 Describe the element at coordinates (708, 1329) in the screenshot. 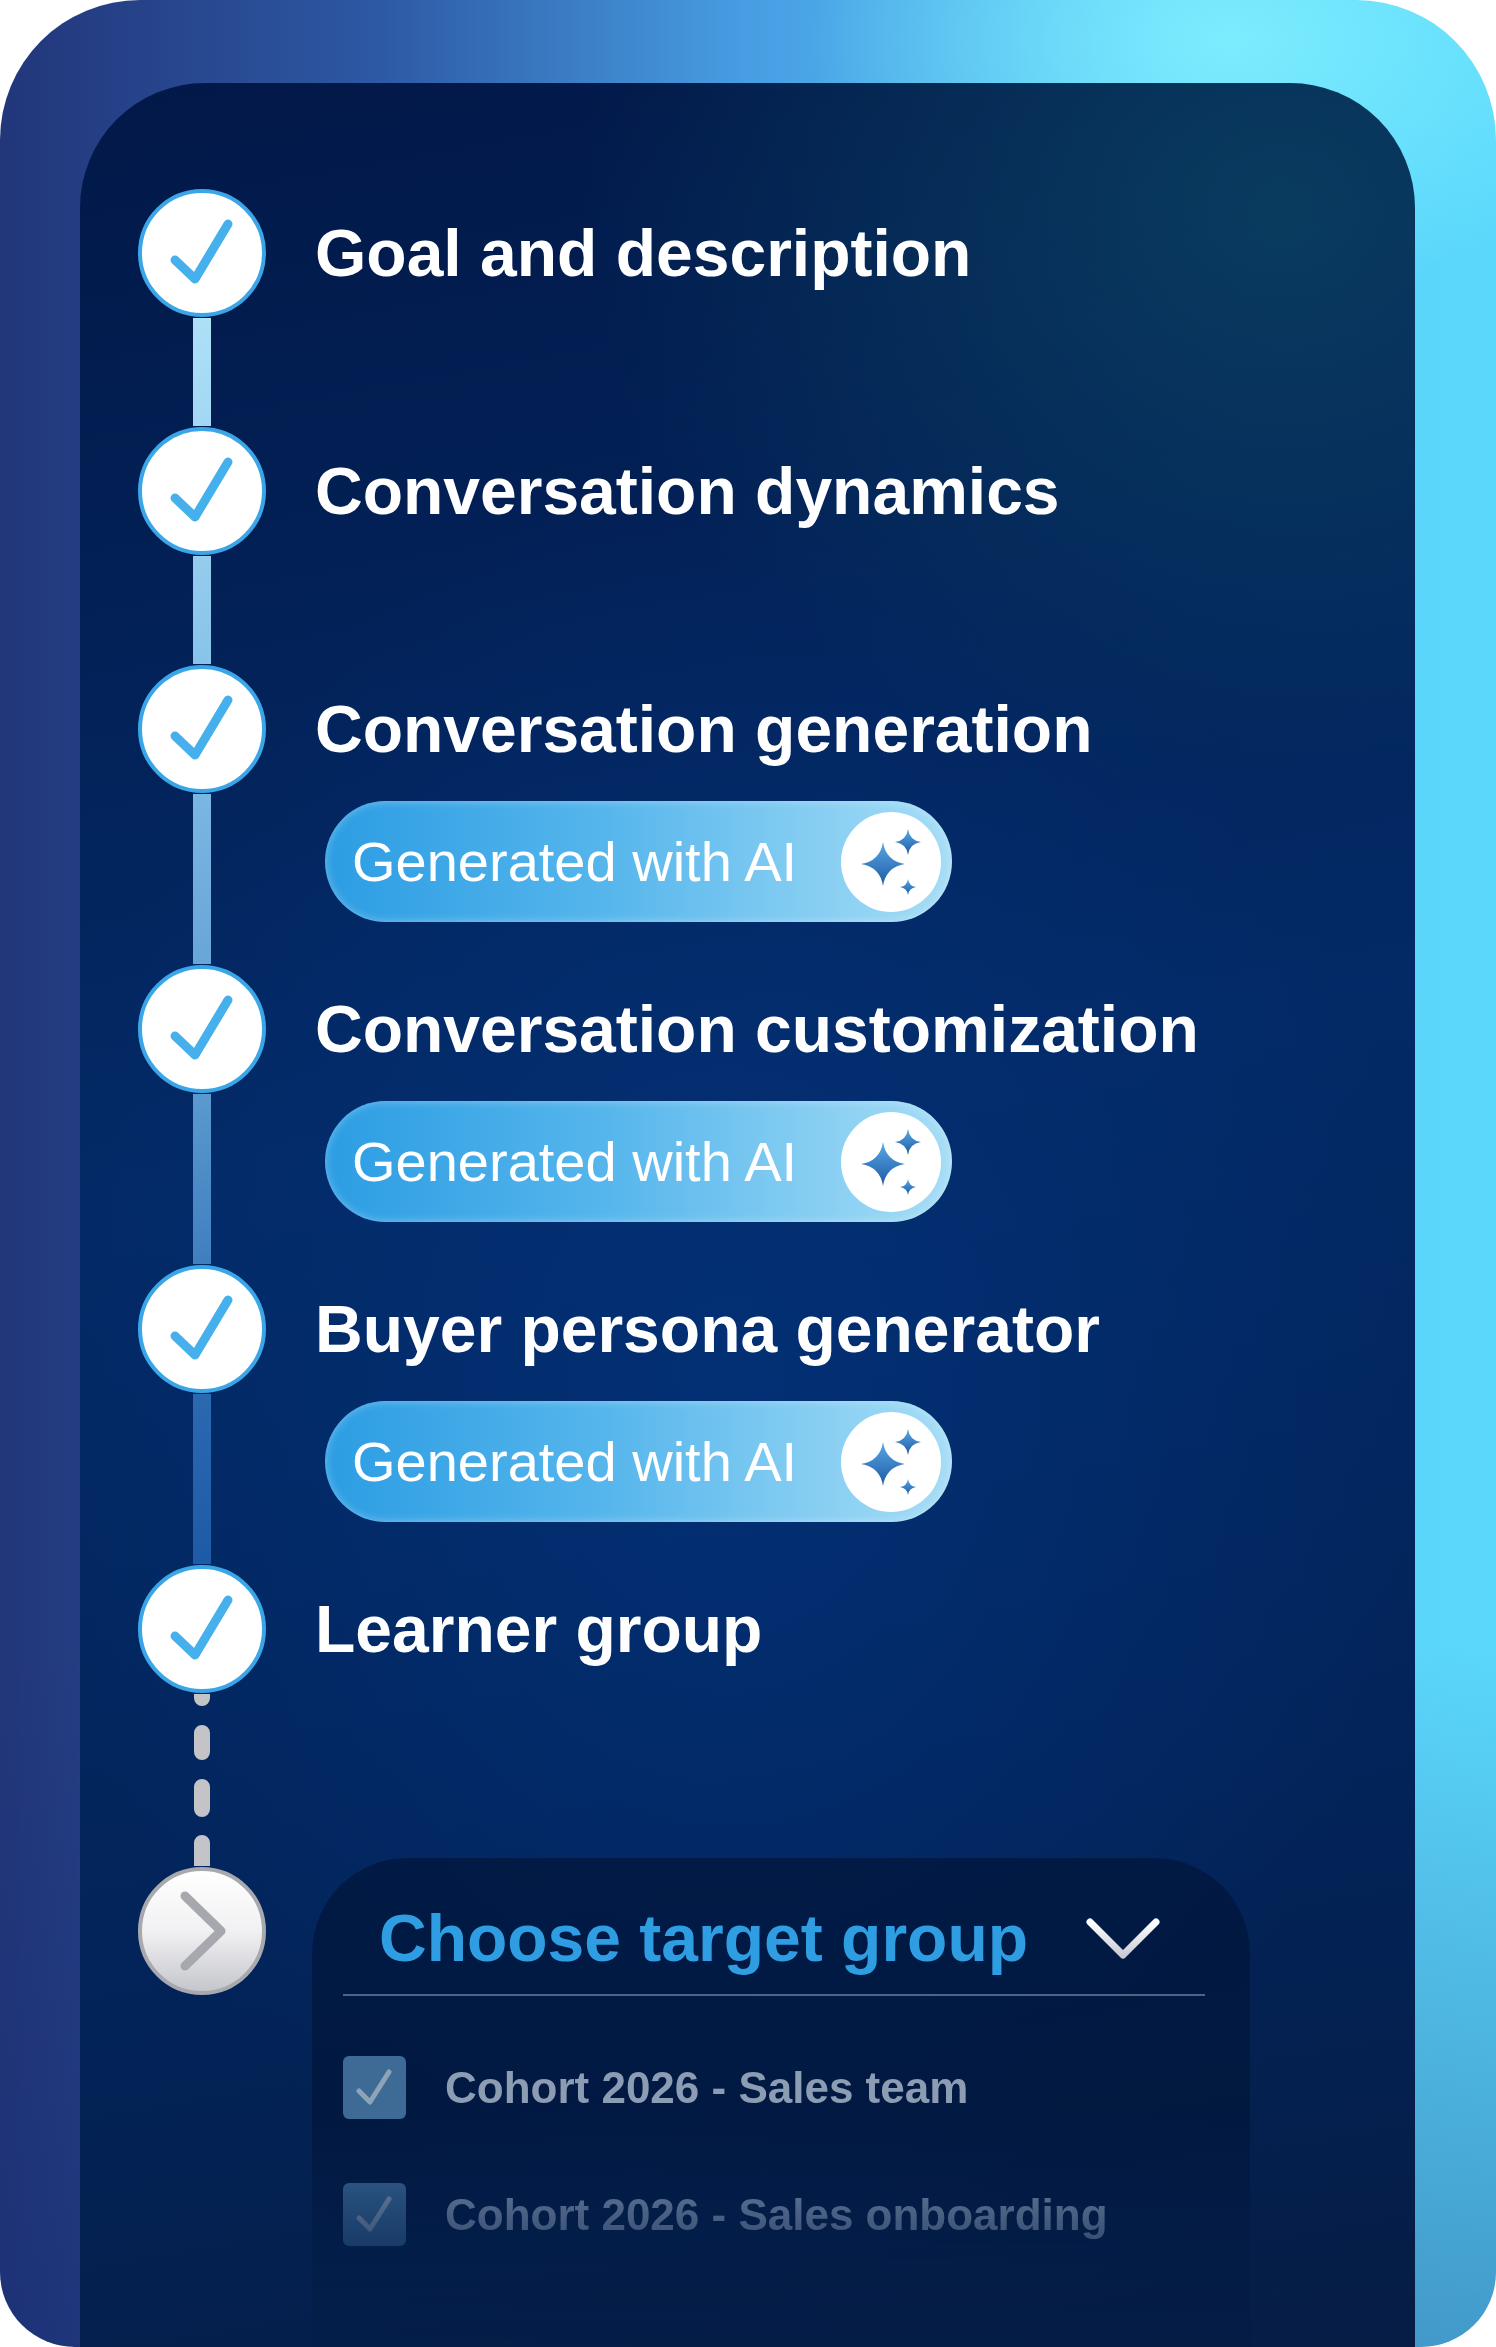

I see `step-title: Buyer persona generator` at that location.